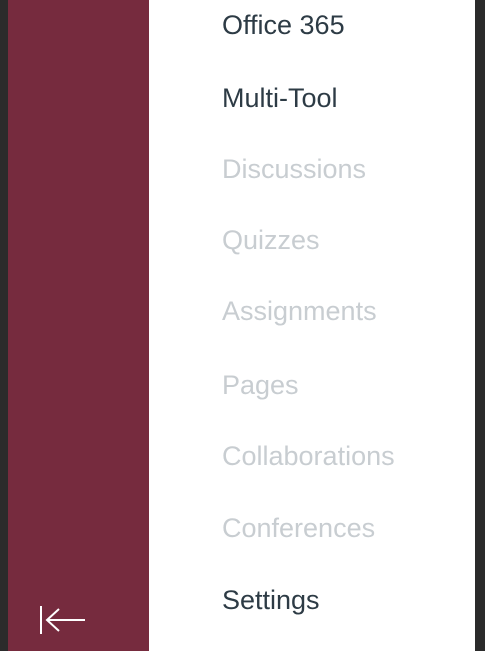  Describe the element at coordinates (308, 456) in the screenshot. I see `course-nav-item-collaborations: Collaborations` at that location.